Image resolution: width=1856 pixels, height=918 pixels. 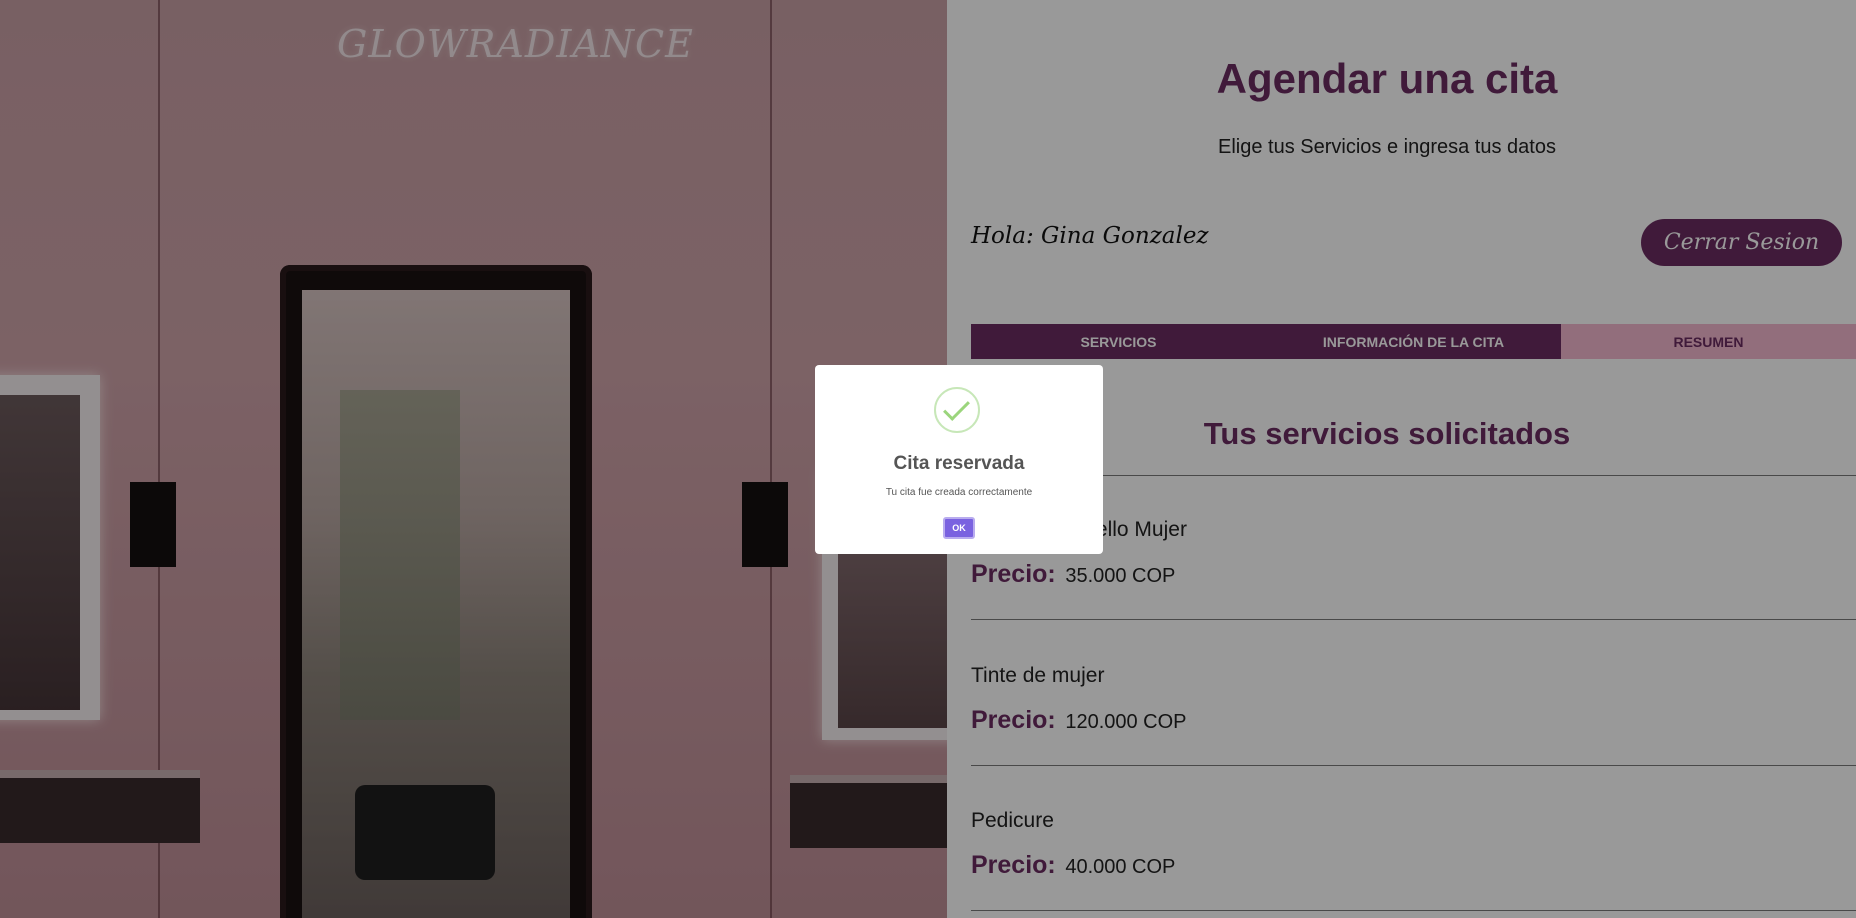 I want to click on ok-button: OK, so click(x=959, y=528).